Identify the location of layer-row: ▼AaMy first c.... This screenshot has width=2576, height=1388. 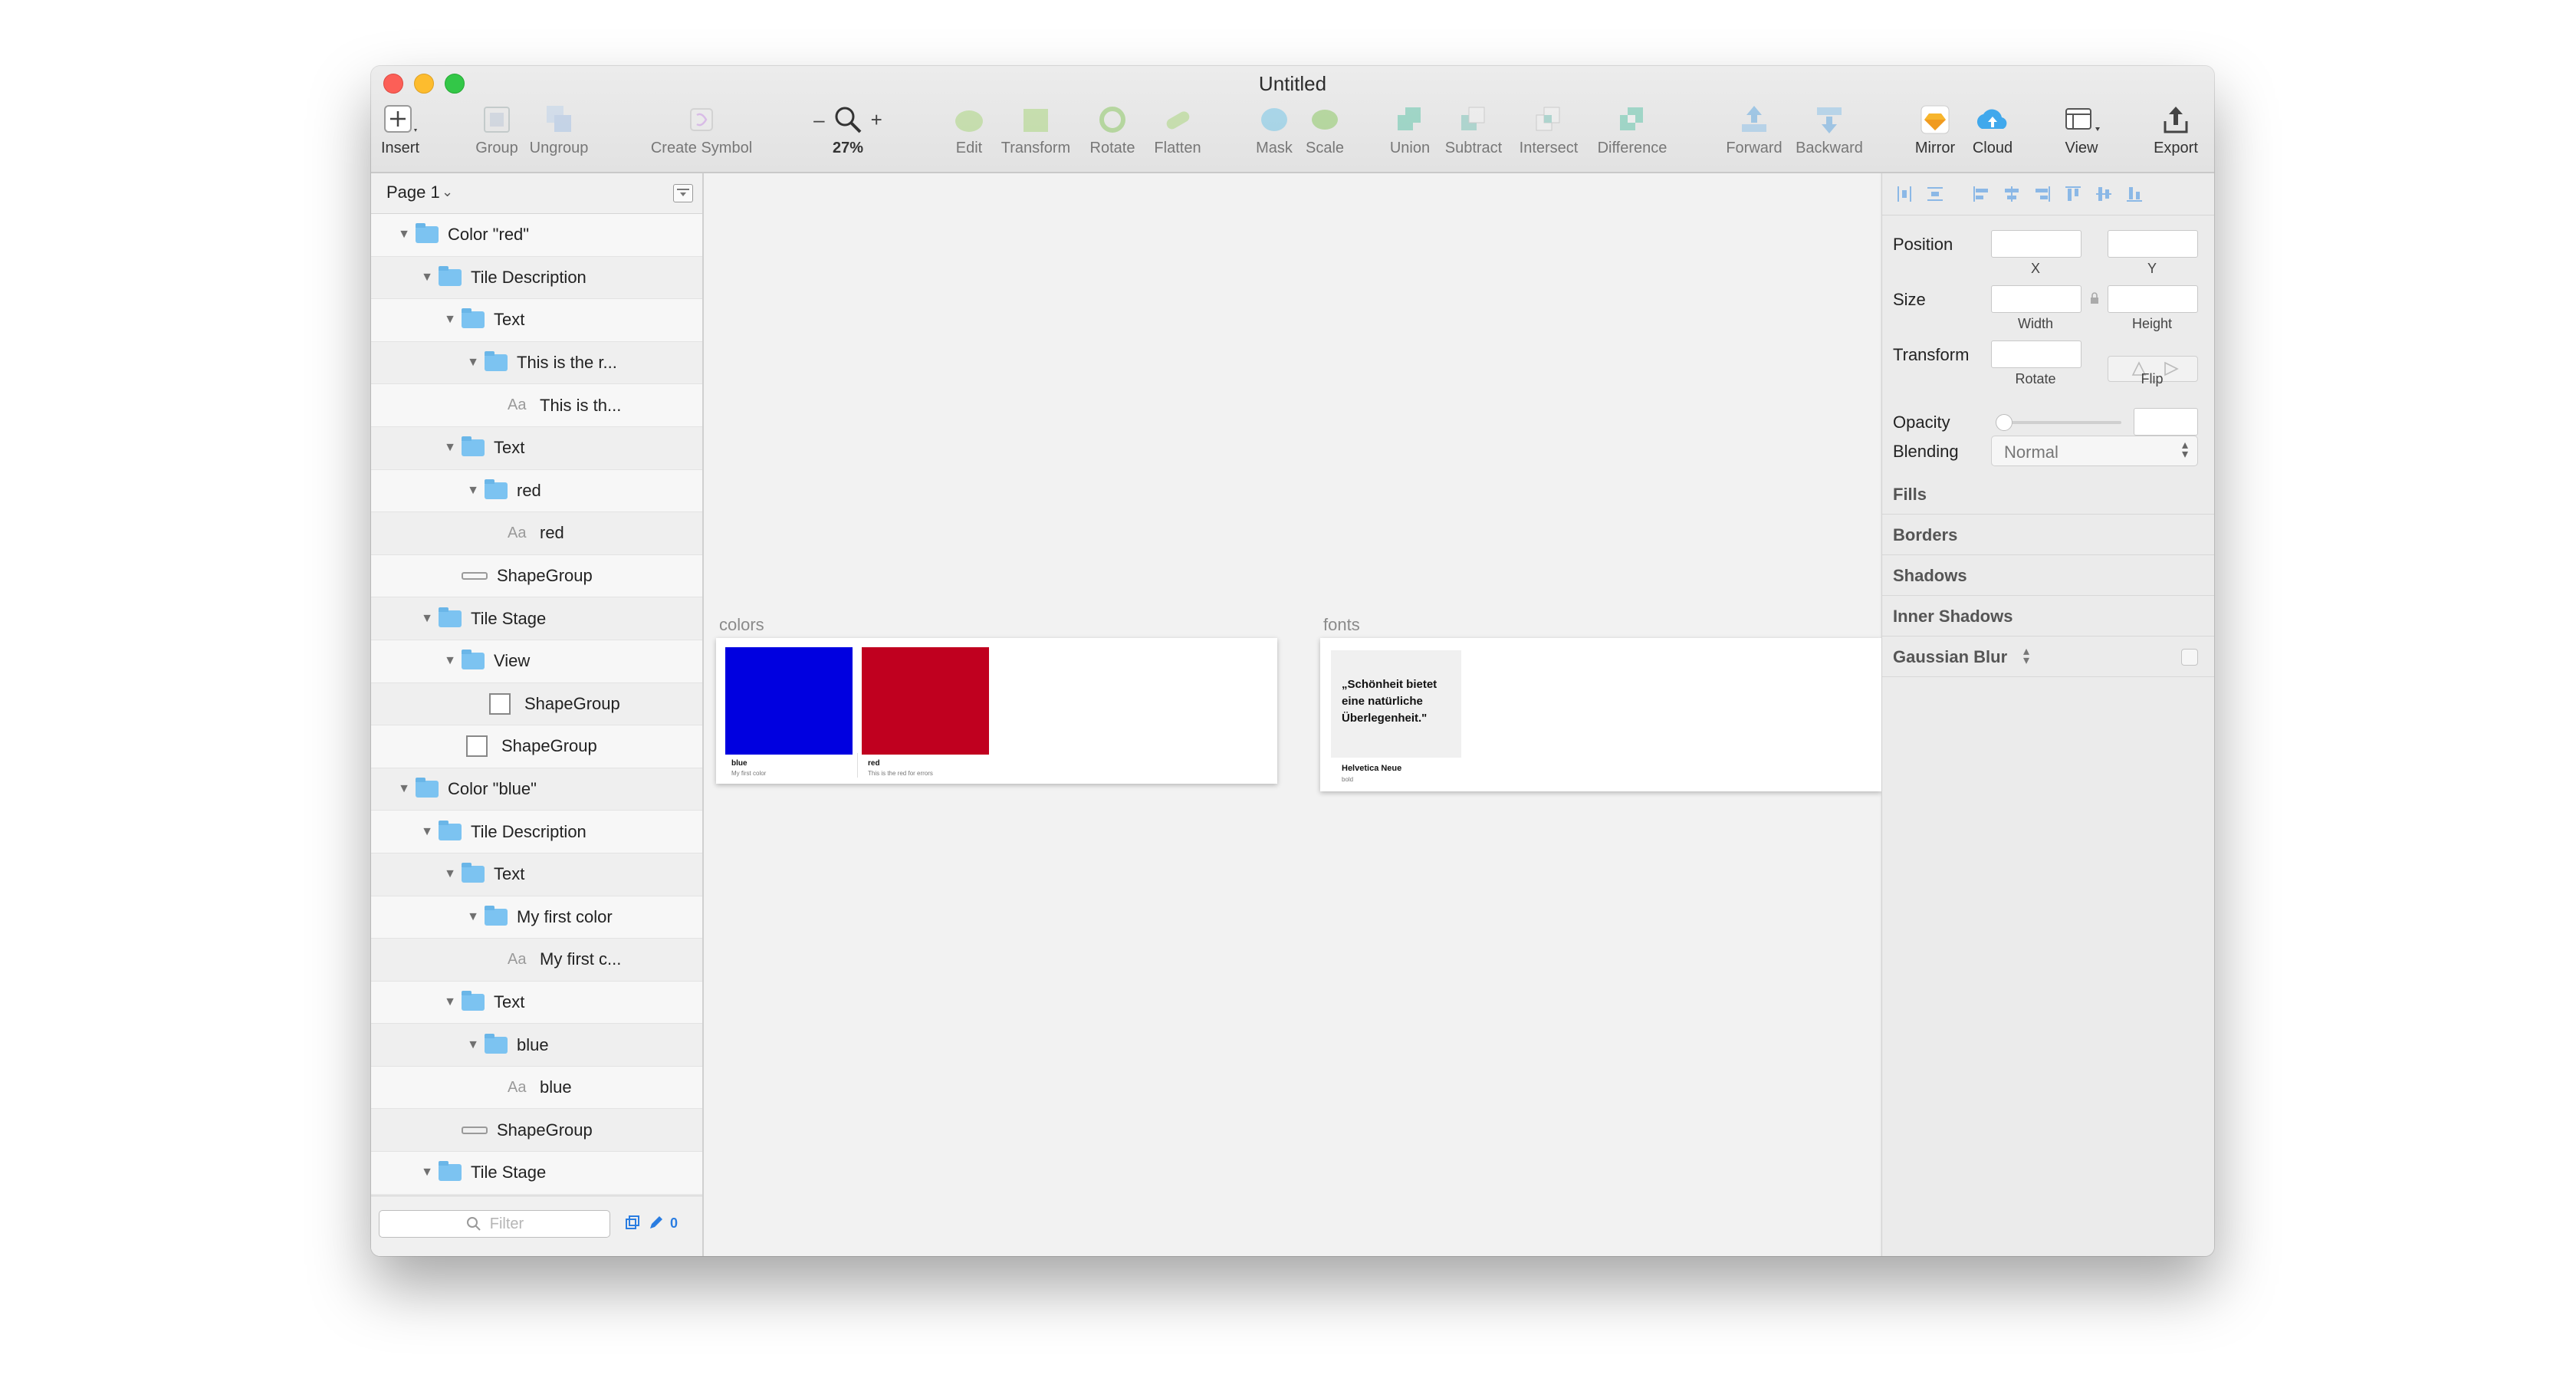
(536, 960).